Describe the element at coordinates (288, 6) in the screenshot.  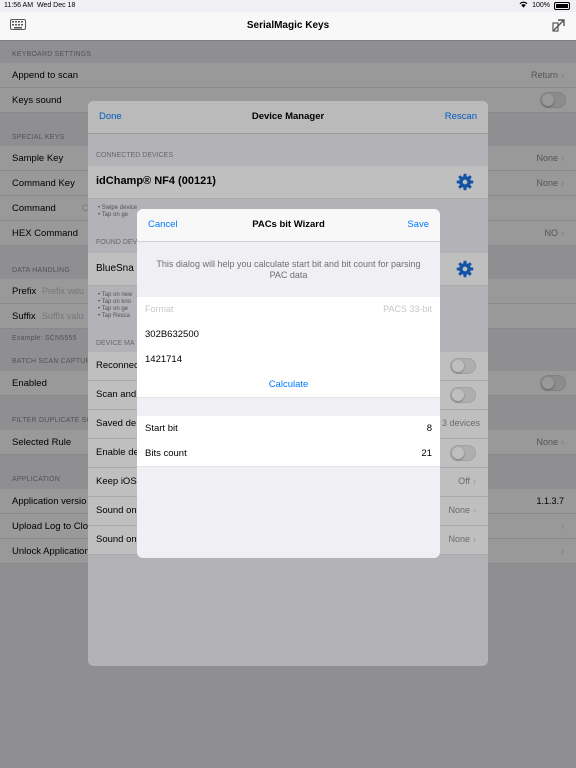
I see `status-bar: 11:56 AM Wed Dec 18 100%` at that location.